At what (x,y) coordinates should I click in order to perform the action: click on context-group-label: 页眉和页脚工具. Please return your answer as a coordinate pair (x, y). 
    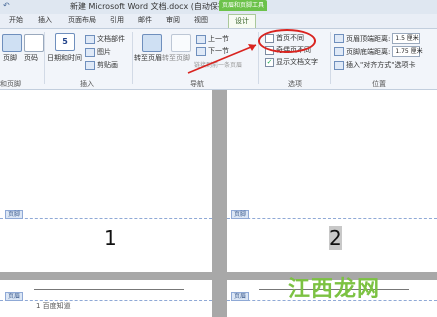
    Looking at the image, I should click on (242, 5).